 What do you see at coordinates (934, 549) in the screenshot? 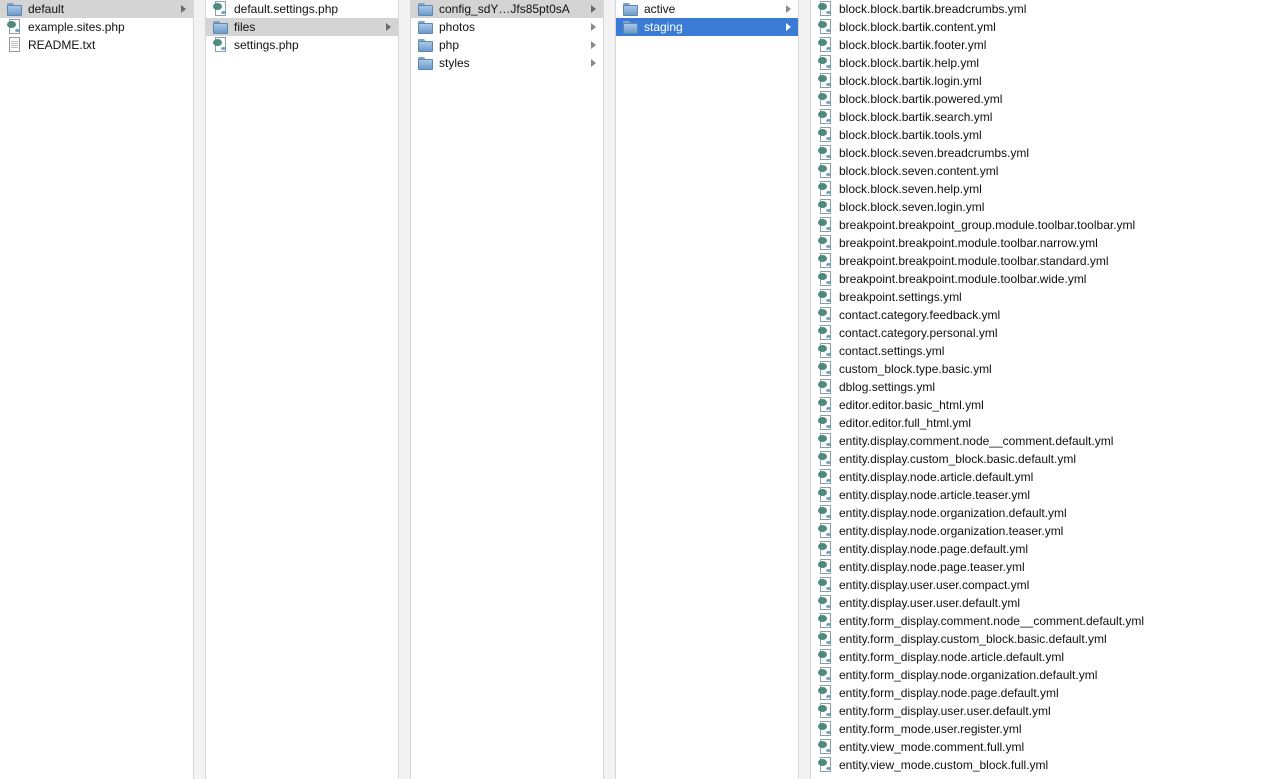
I see `item-label: entity.display.node.page.default.yml` at bounding box center [934, 549].